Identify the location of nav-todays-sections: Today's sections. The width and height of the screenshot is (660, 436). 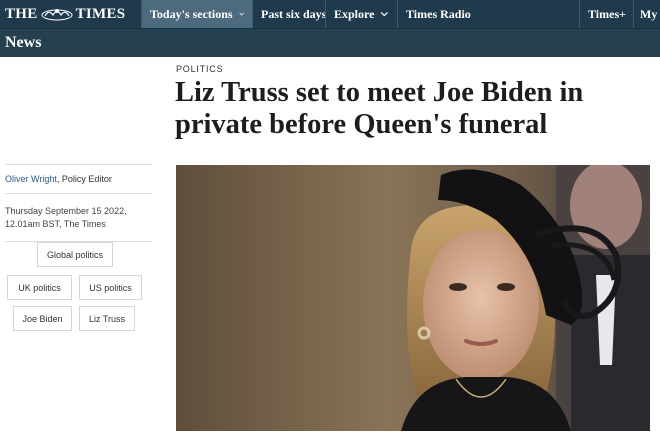
(196, 14).